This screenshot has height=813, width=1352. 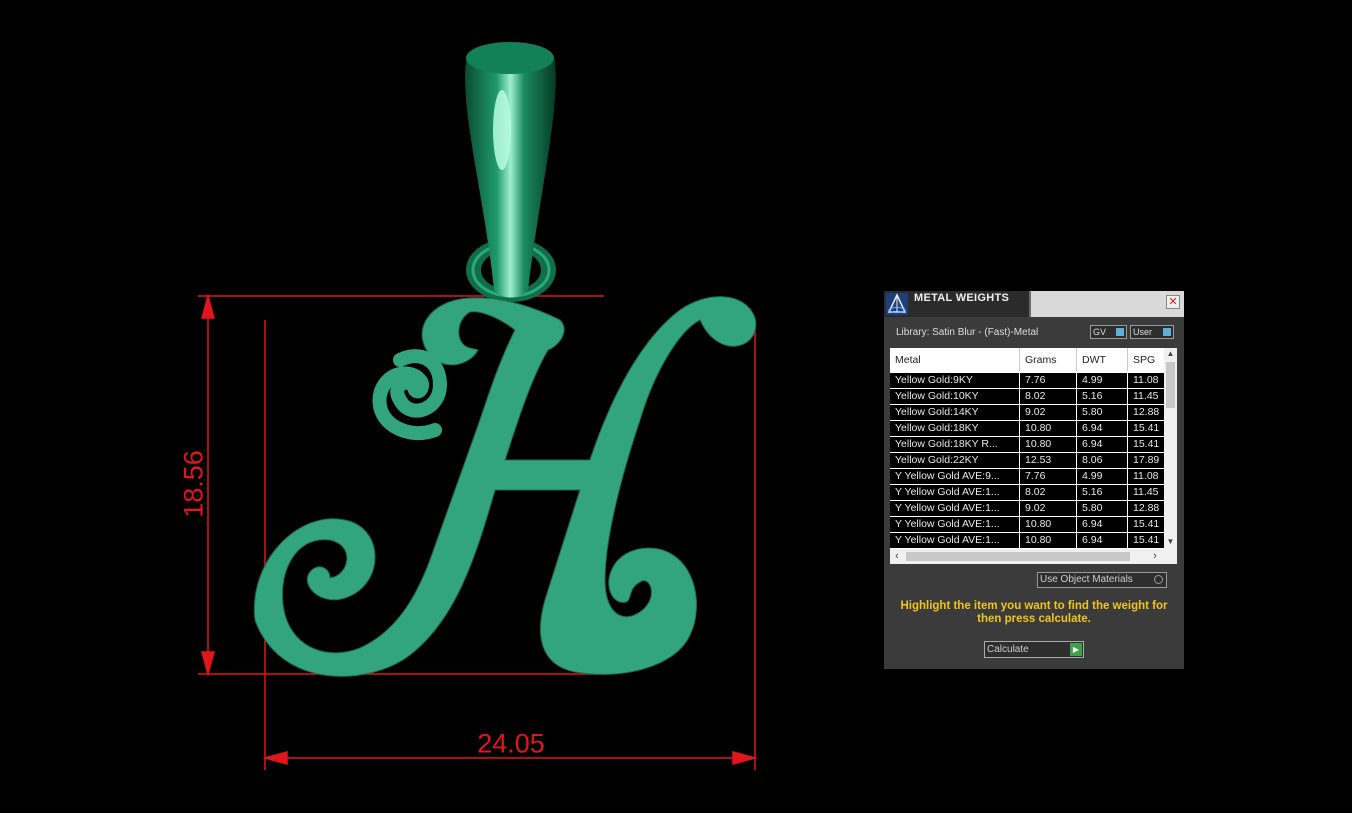 I want to click on use-object-materials-option: Use Object Materials, so click(x=1102, y=580).